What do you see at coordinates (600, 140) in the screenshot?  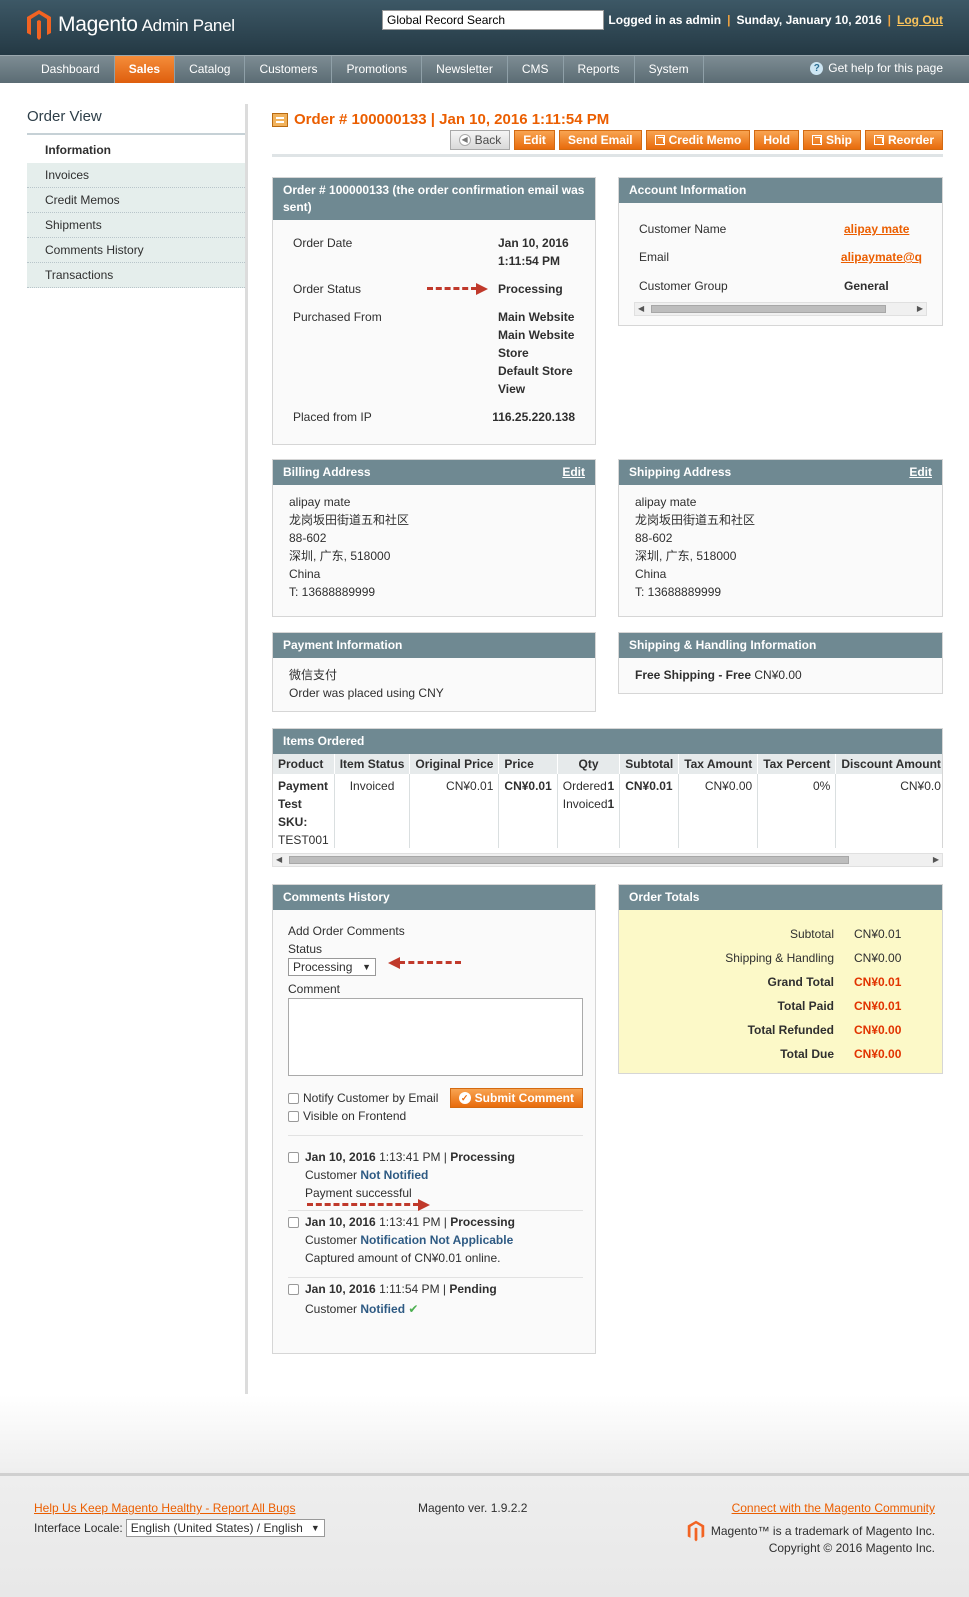 I see `send-email-button: Send Email` at bounding box center [600, 140].